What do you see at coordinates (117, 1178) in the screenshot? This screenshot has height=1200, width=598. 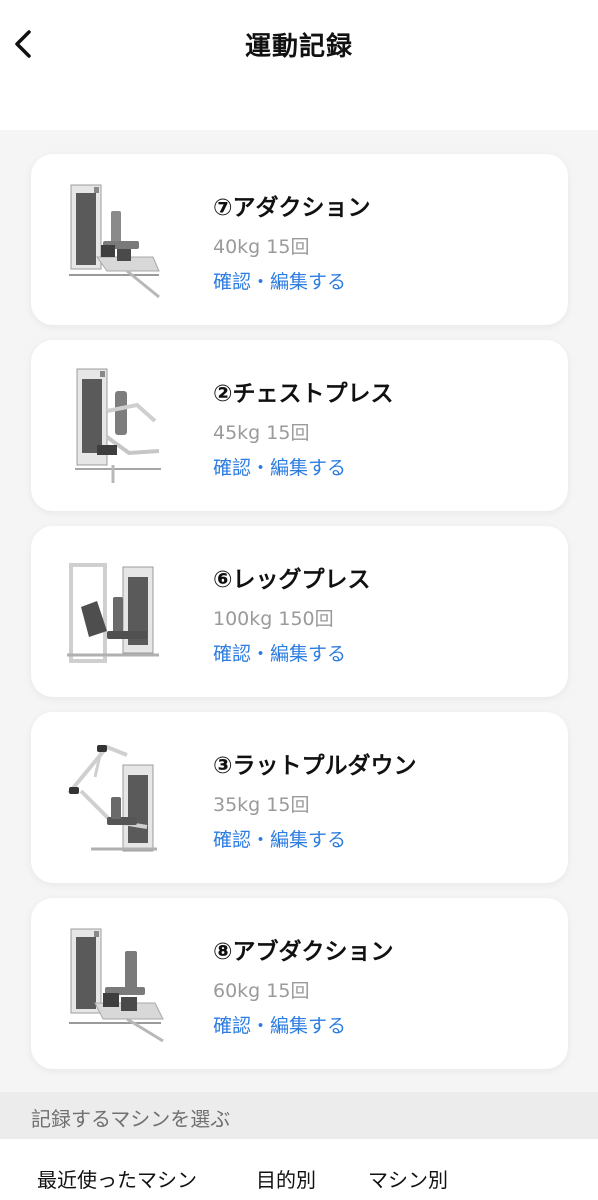 I see `tab-recent-machines: 最近使ったマシン` at bounding box center [117, 1178].